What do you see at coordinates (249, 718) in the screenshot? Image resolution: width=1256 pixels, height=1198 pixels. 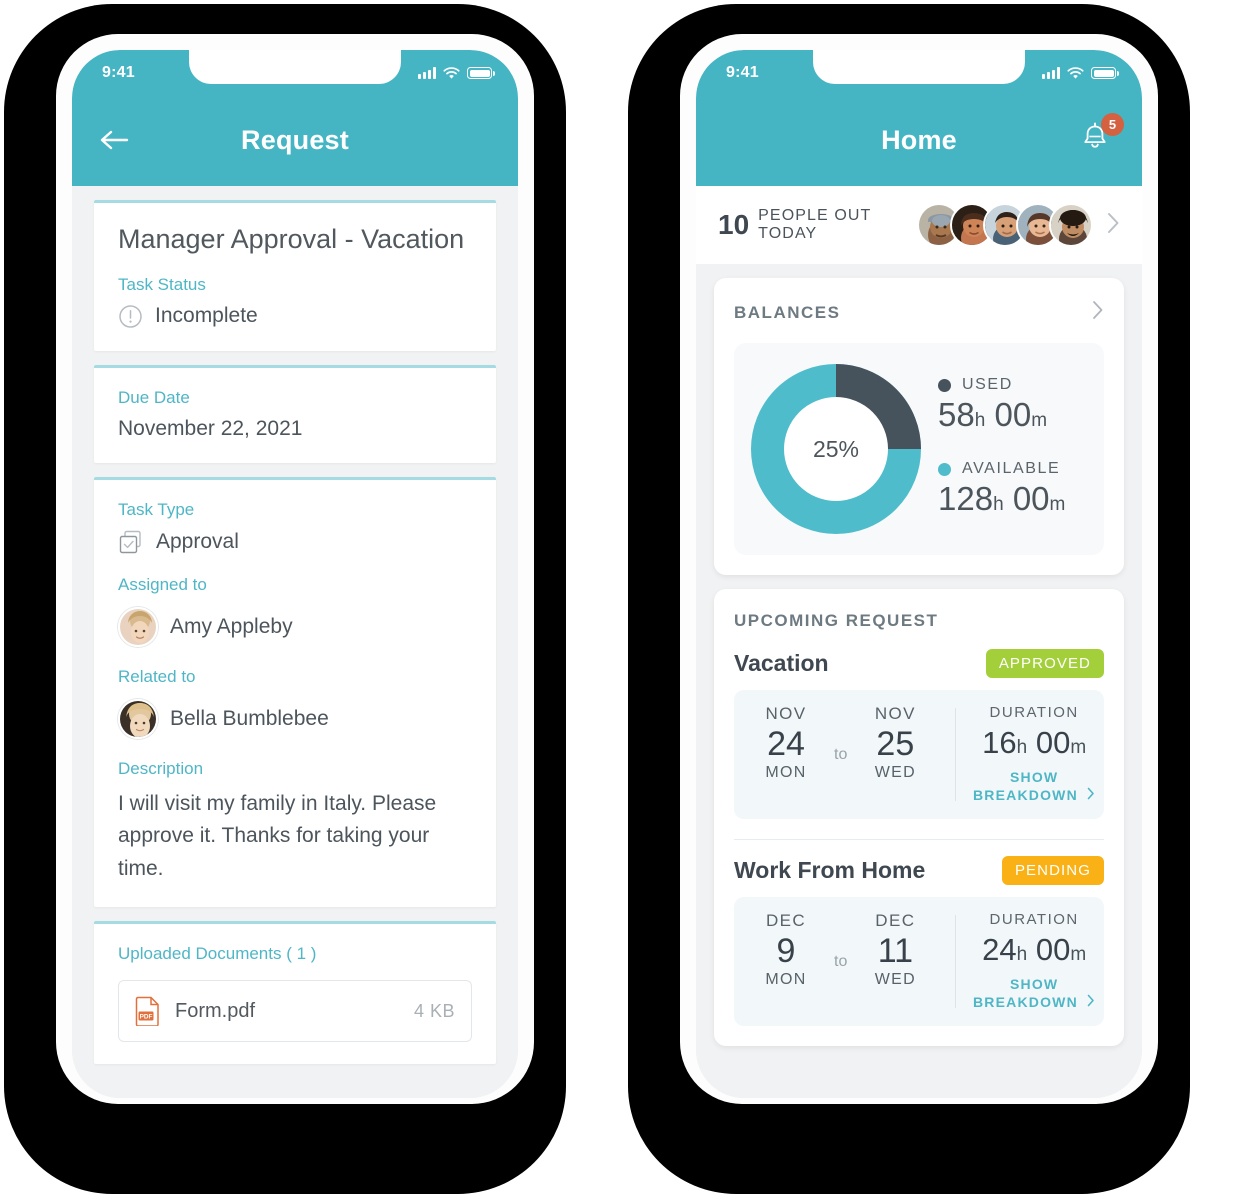 I see `related-to-value: Bella Bumblebee` at bounding box center [249, 718].